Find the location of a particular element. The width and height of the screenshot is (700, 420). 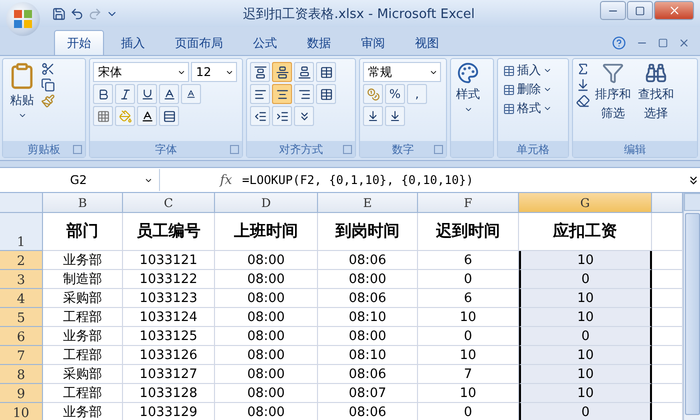

shrink-font-button is located at coordinates (191, 94).